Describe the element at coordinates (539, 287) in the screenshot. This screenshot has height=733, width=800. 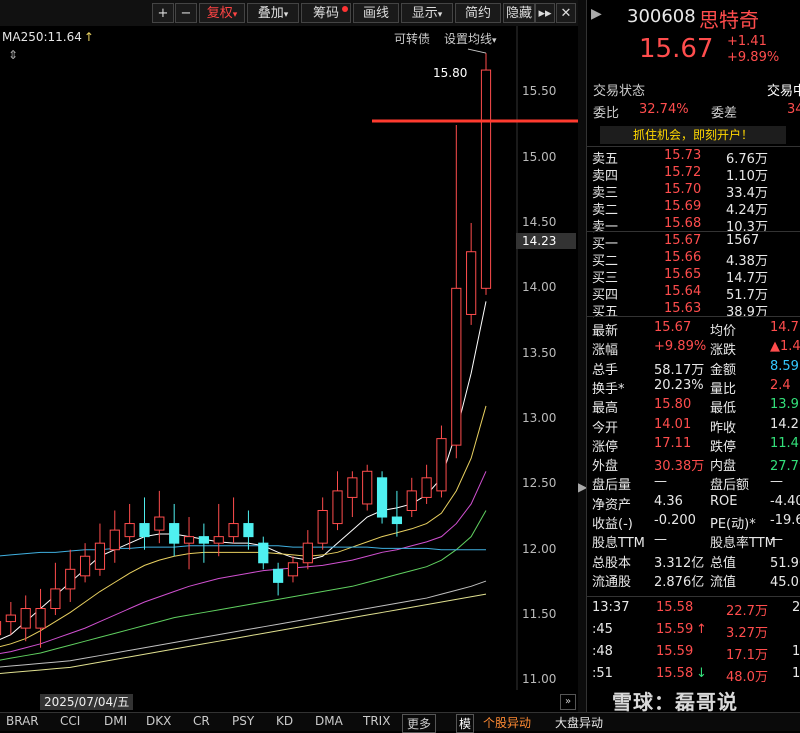
I see `price-tick-label: 14.00` at that location.